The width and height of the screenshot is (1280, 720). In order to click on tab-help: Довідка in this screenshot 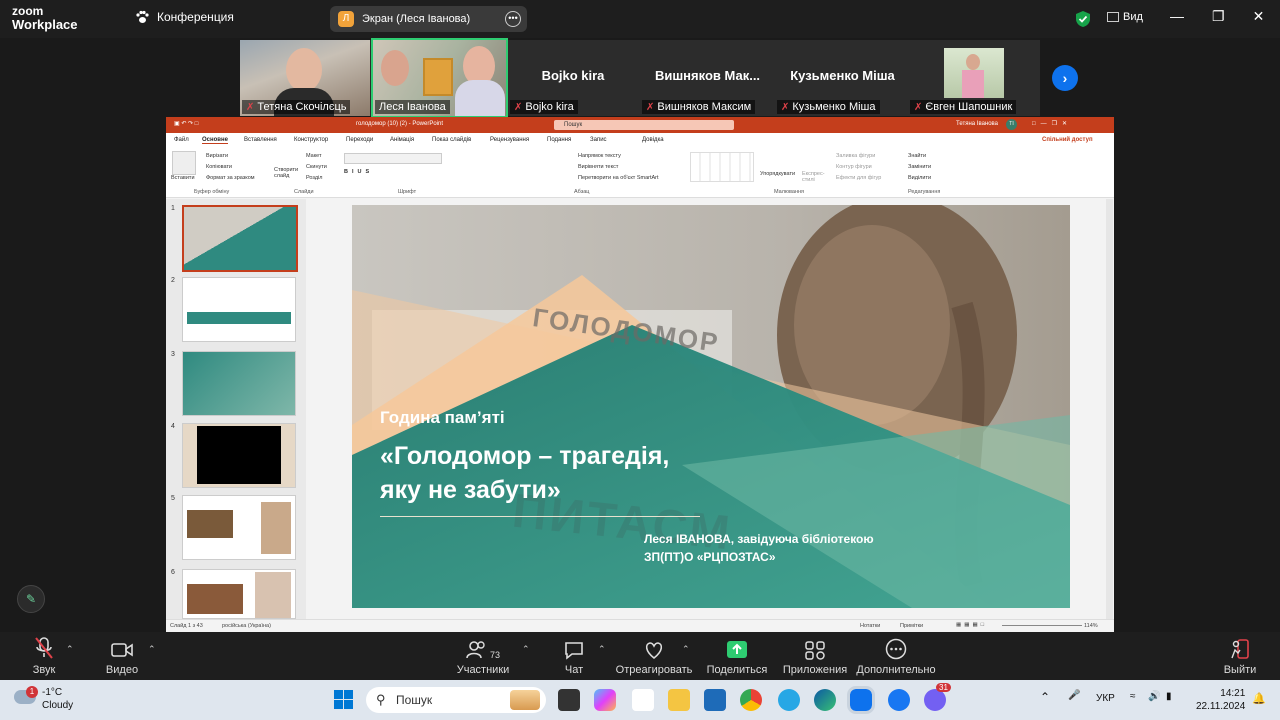, I will do `click(653, 140)`.